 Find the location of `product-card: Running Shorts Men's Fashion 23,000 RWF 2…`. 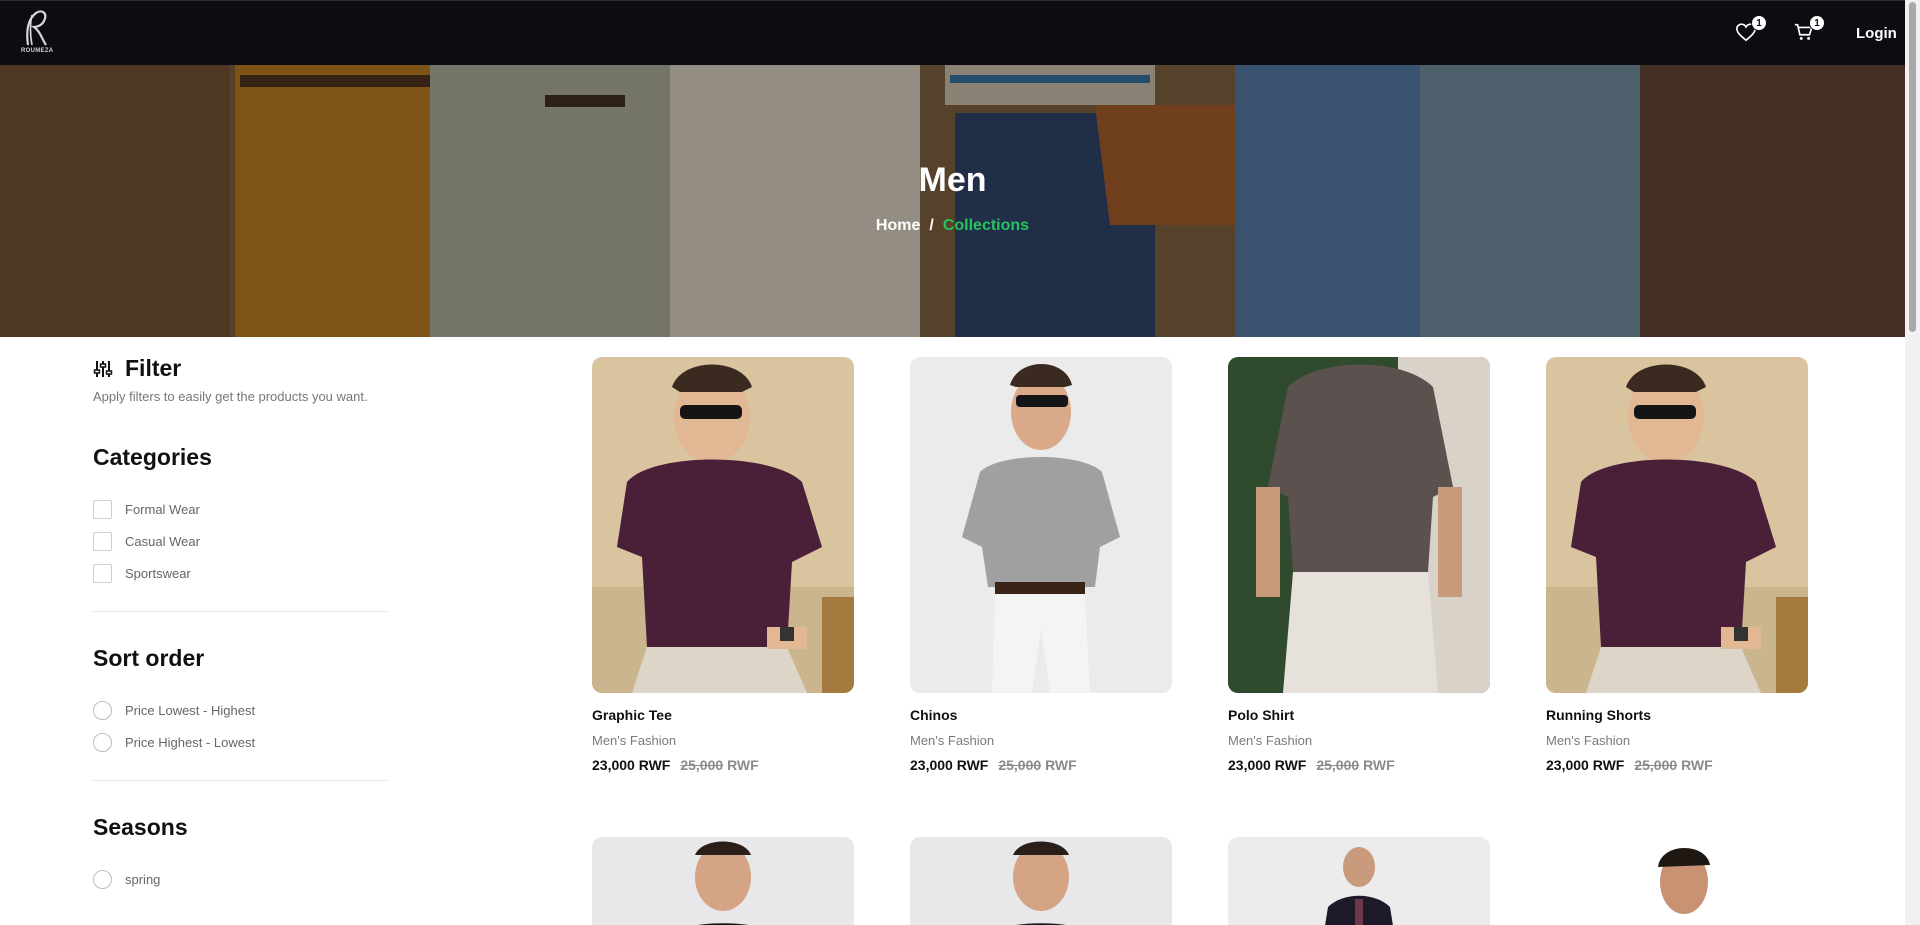

product-card: Running Shorts Men's Fashion 23,000 RWF 2… is located at coordinates (1677, 565).